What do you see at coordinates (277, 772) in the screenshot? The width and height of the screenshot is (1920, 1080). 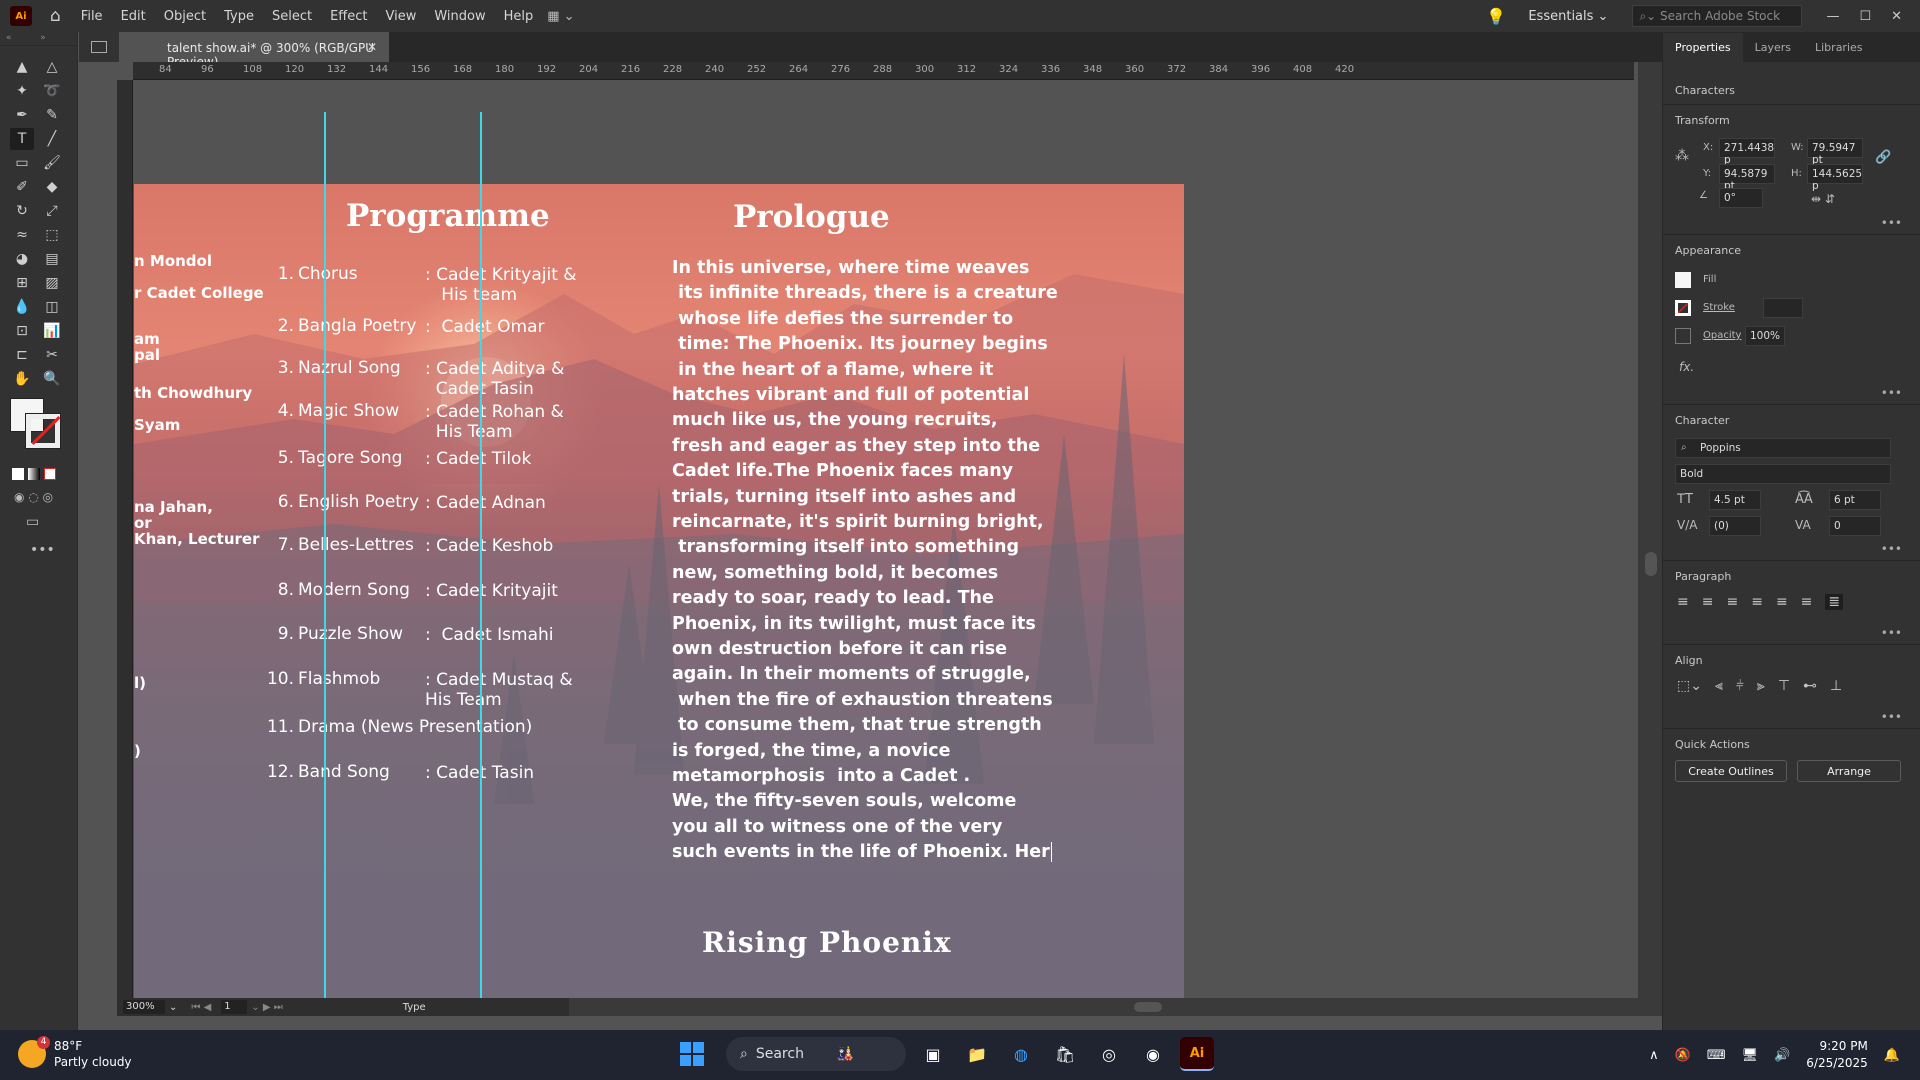 I see `programme-item-number: 12.` at bounding box center [277, 772].